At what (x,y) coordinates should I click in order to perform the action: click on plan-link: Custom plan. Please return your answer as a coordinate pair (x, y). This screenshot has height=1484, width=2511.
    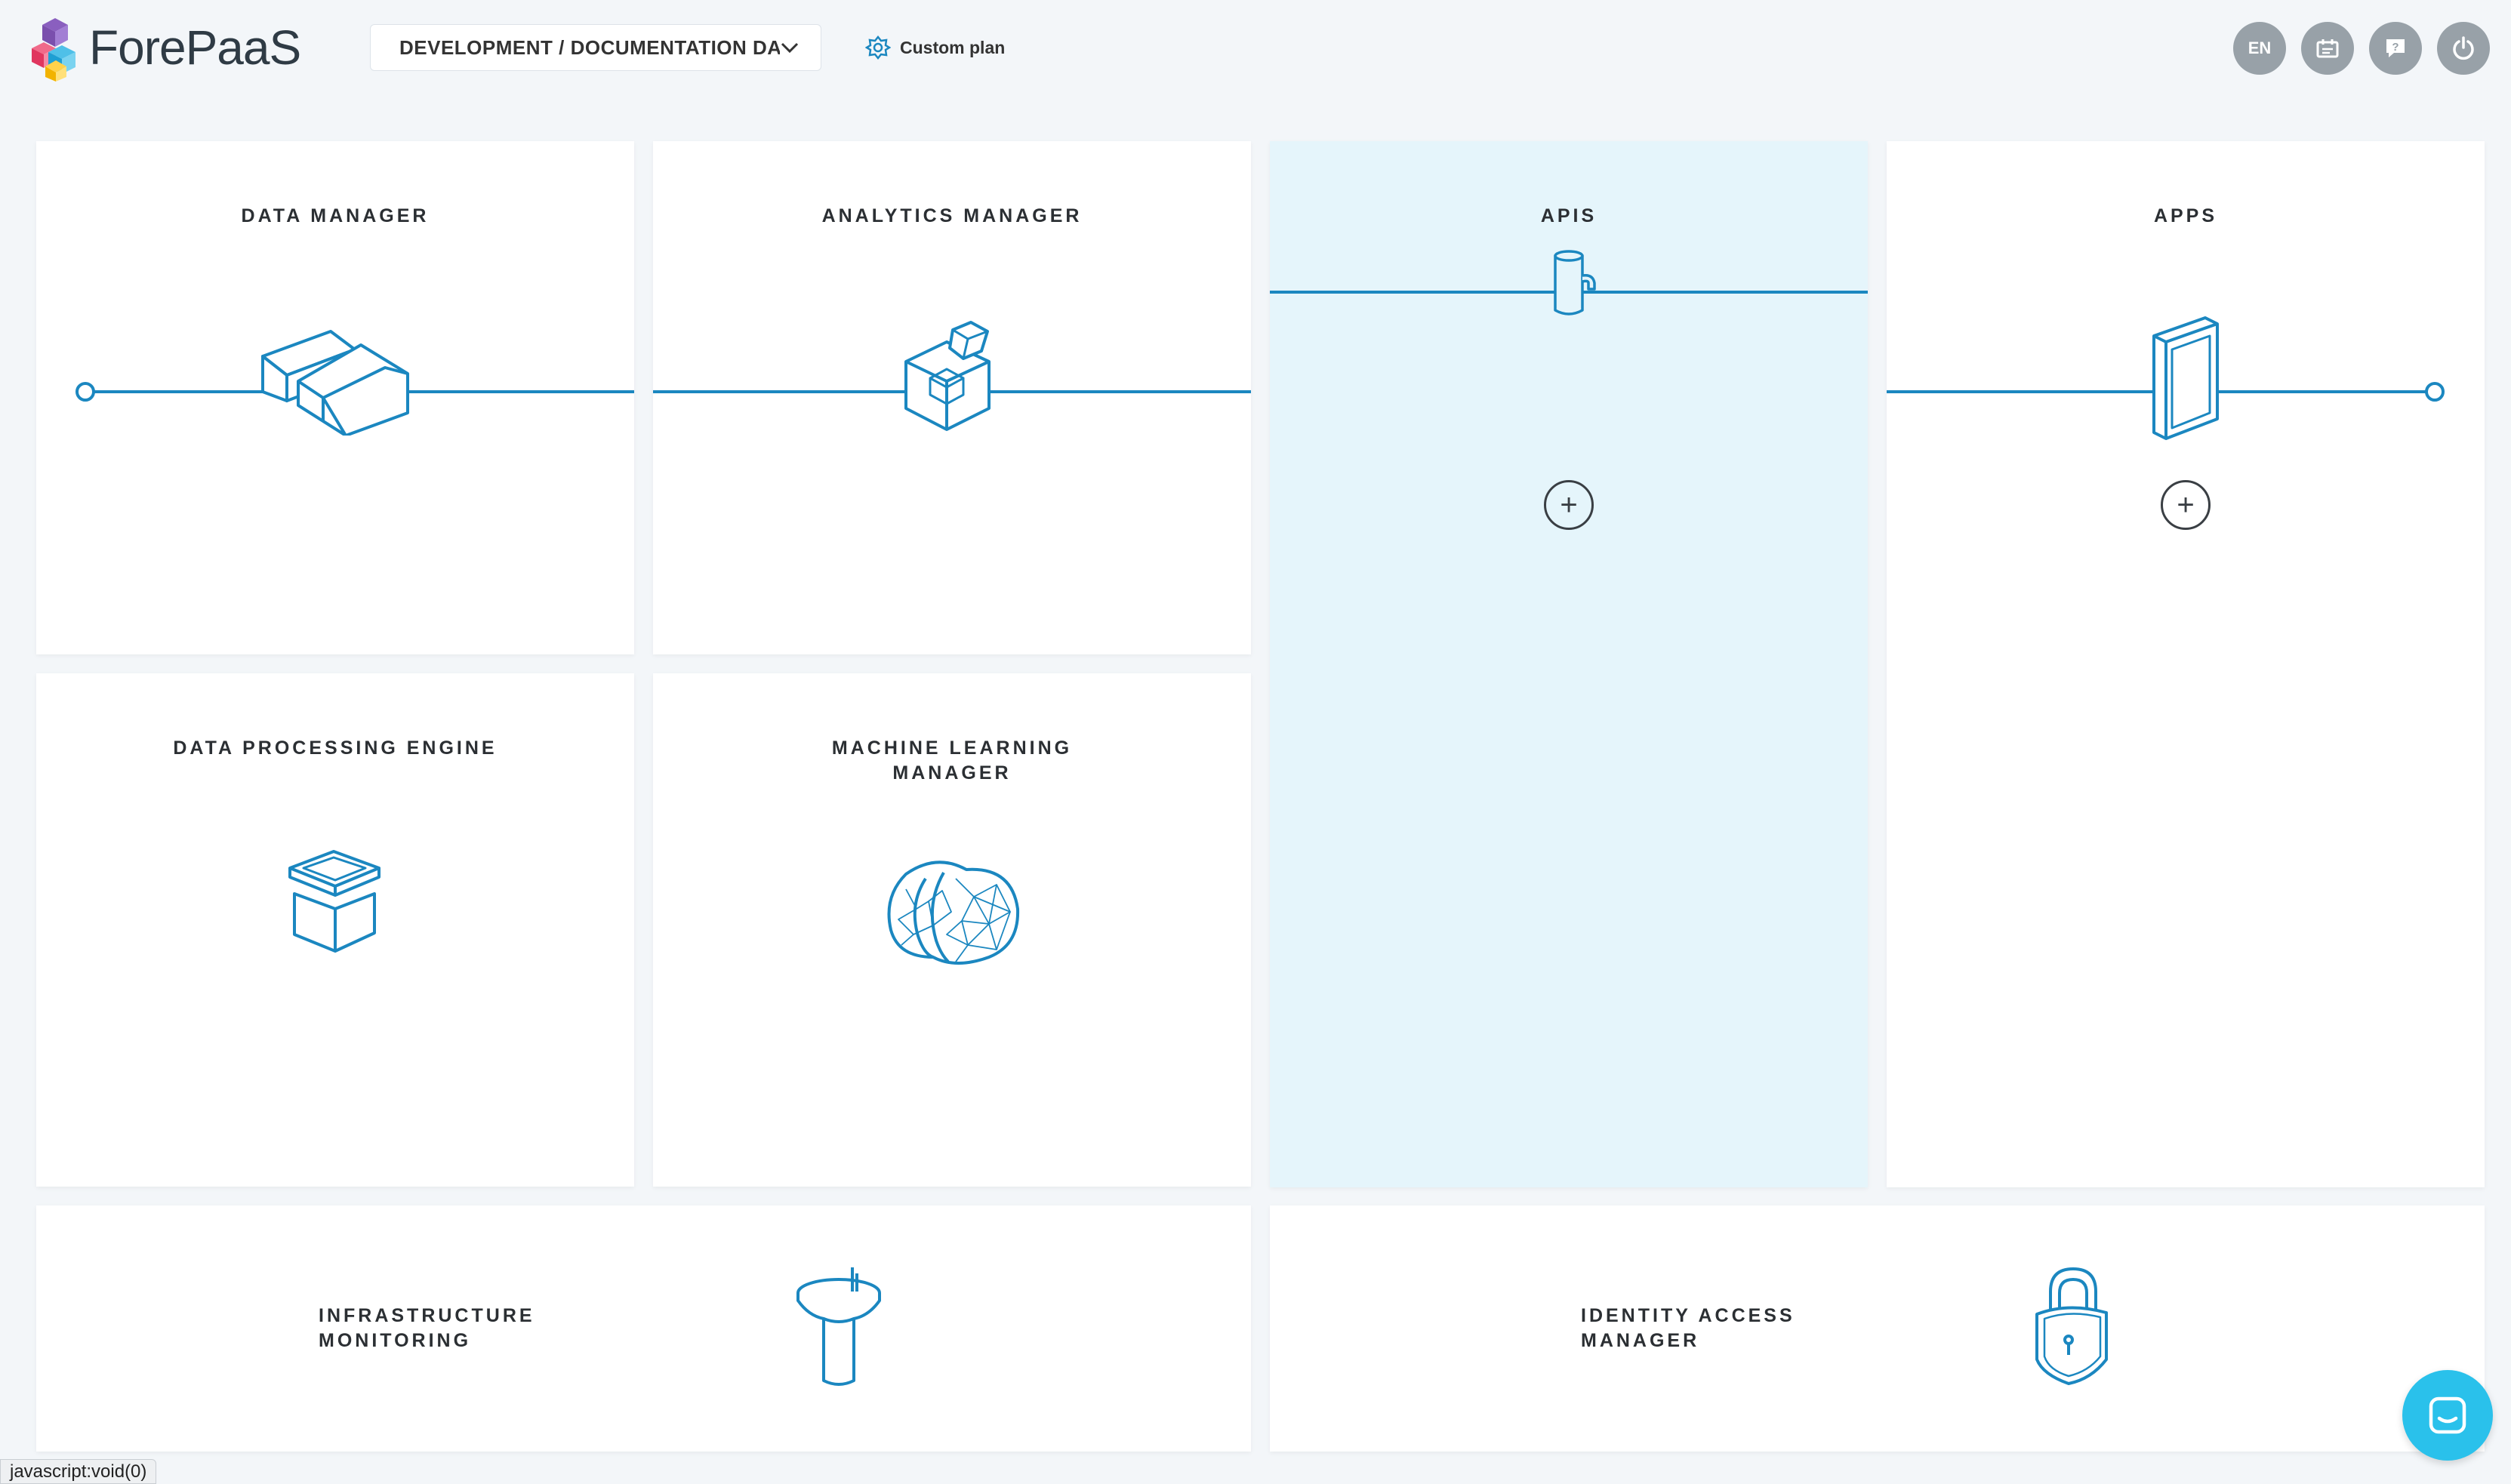
    Looking at the image, I should click on (935, 47).